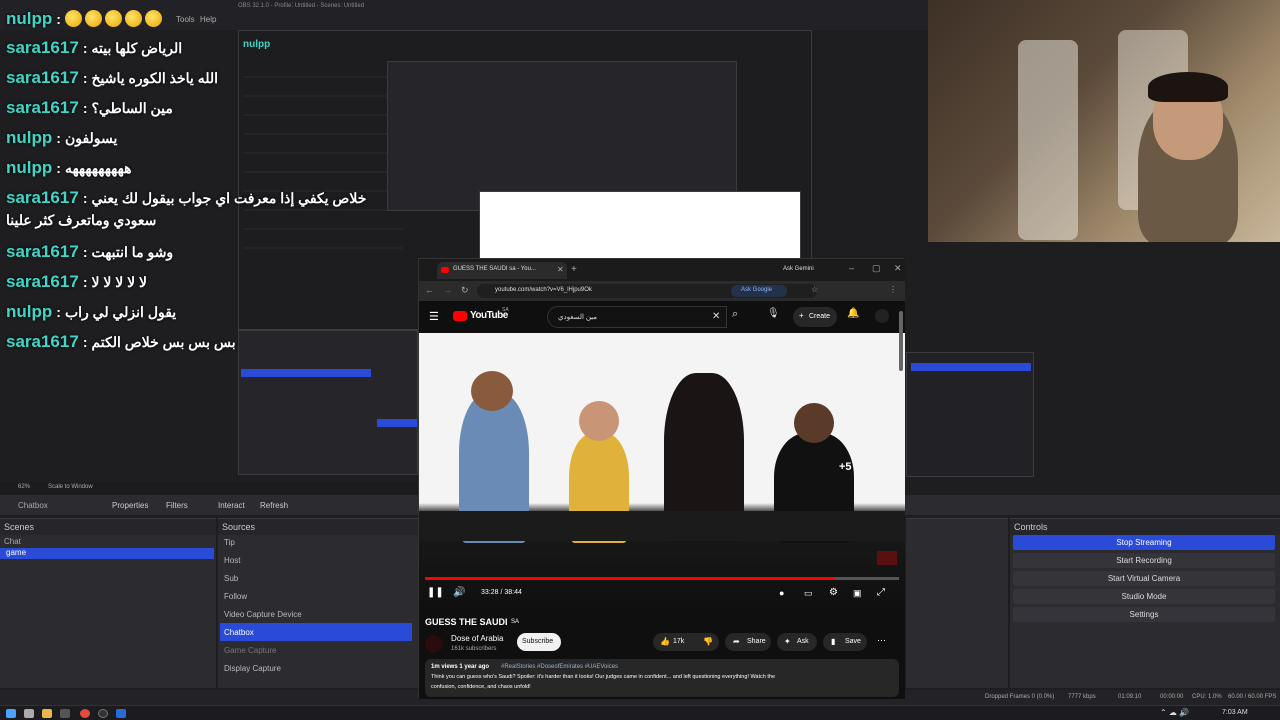 The height and width of the screenshot is (720, 1280). Describe the element at coordinates (881, 640) in the screenshot. I see `more-actions-icon: ⋯` at that location.